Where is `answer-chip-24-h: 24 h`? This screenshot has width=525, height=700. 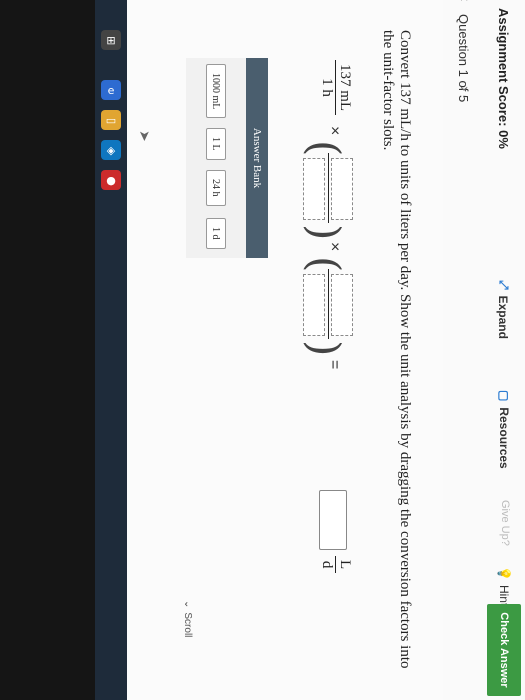
answer-chip-24-h: 24 h is located at coordinates (216, 188).